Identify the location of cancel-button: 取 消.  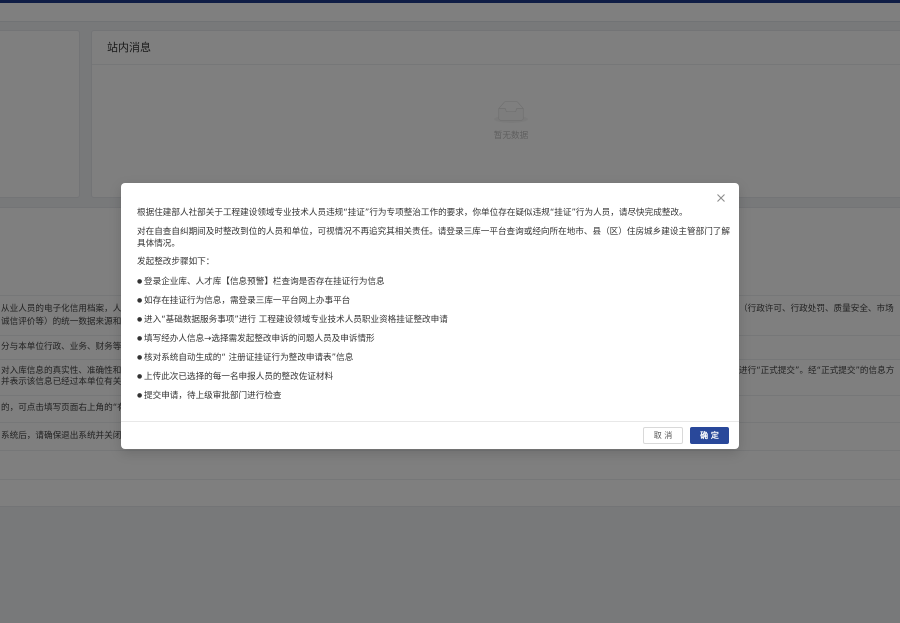
(663, 435).